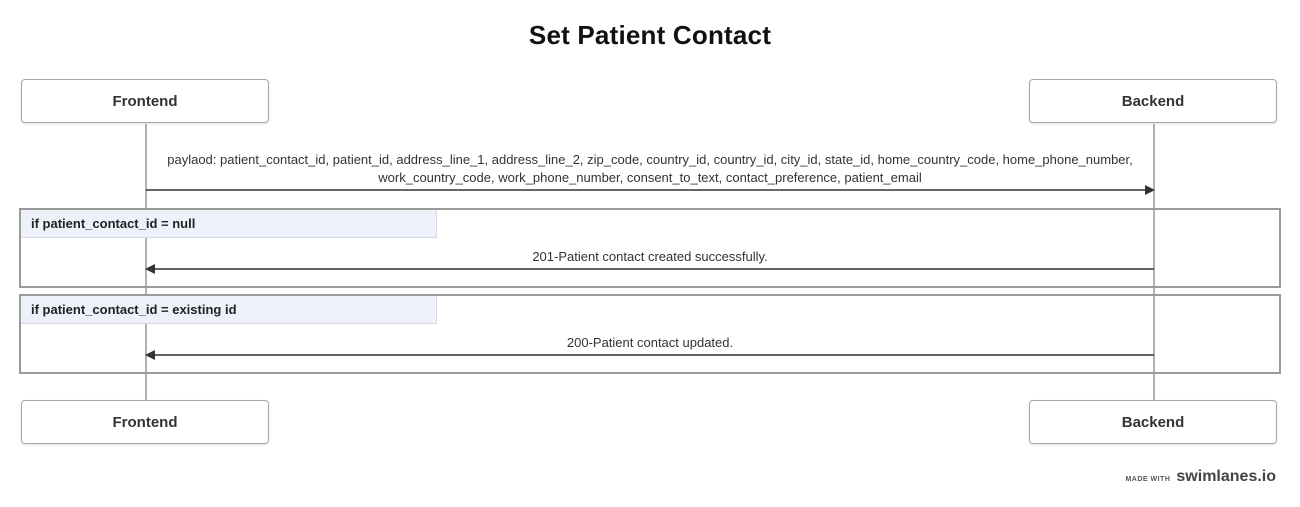 This screenshot has height=507, width=1300. I want to click on made-with-badge: MADE WITH swimlanes.io, so click(1200, 477).